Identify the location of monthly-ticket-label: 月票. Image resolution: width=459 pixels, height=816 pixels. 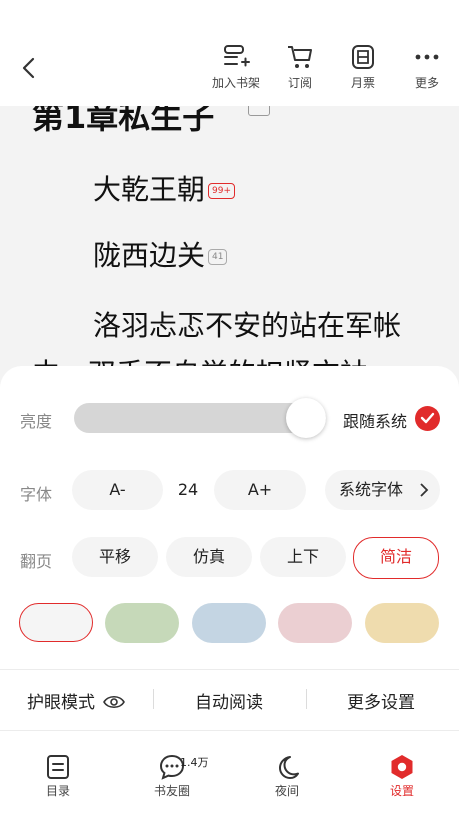
(362, 83).